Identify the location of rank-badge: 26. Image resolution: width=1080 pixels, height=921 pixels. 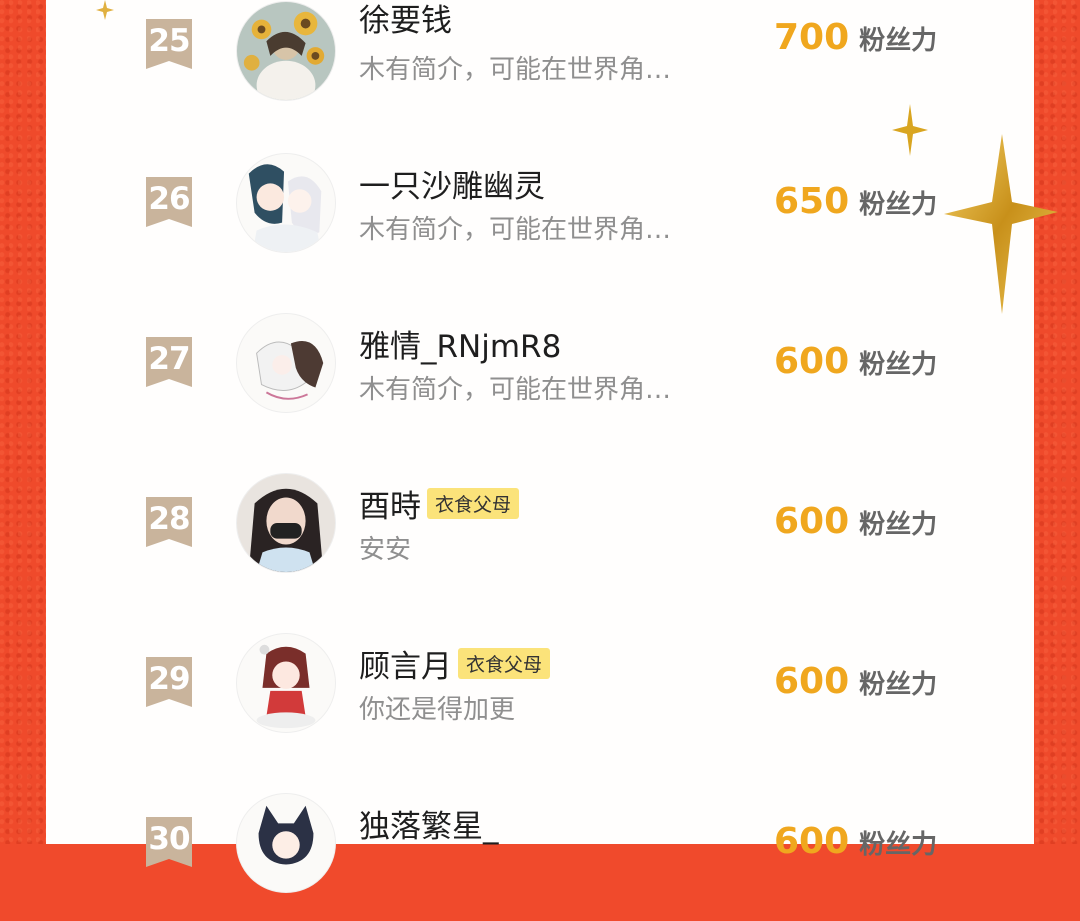
(169, 202).